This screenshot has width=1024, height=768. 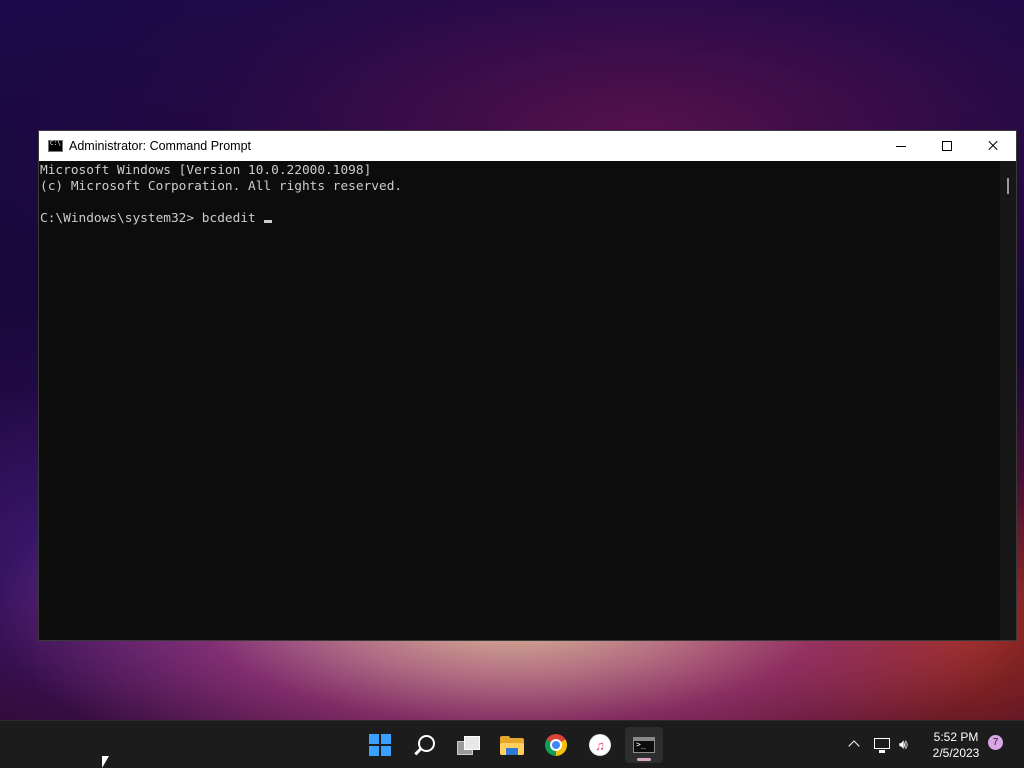 What do you see at coordinates (956, 737) in the screenshot?
I see `clock-time: 5:52 PM` at bounding box center [956, 737].